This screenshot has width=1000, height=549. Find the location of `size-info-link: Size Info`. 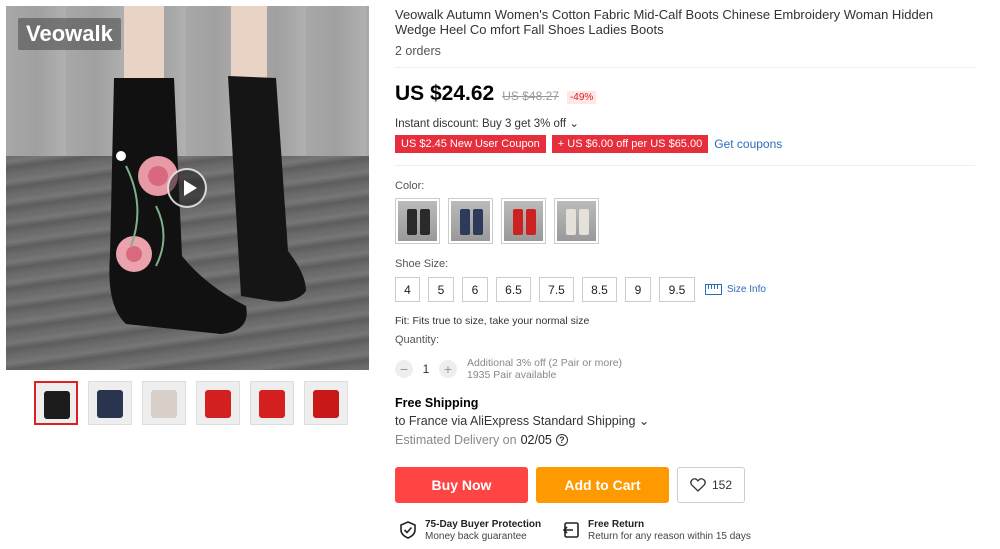

size-info-link: Size Info is located at coordinates (735, 289).